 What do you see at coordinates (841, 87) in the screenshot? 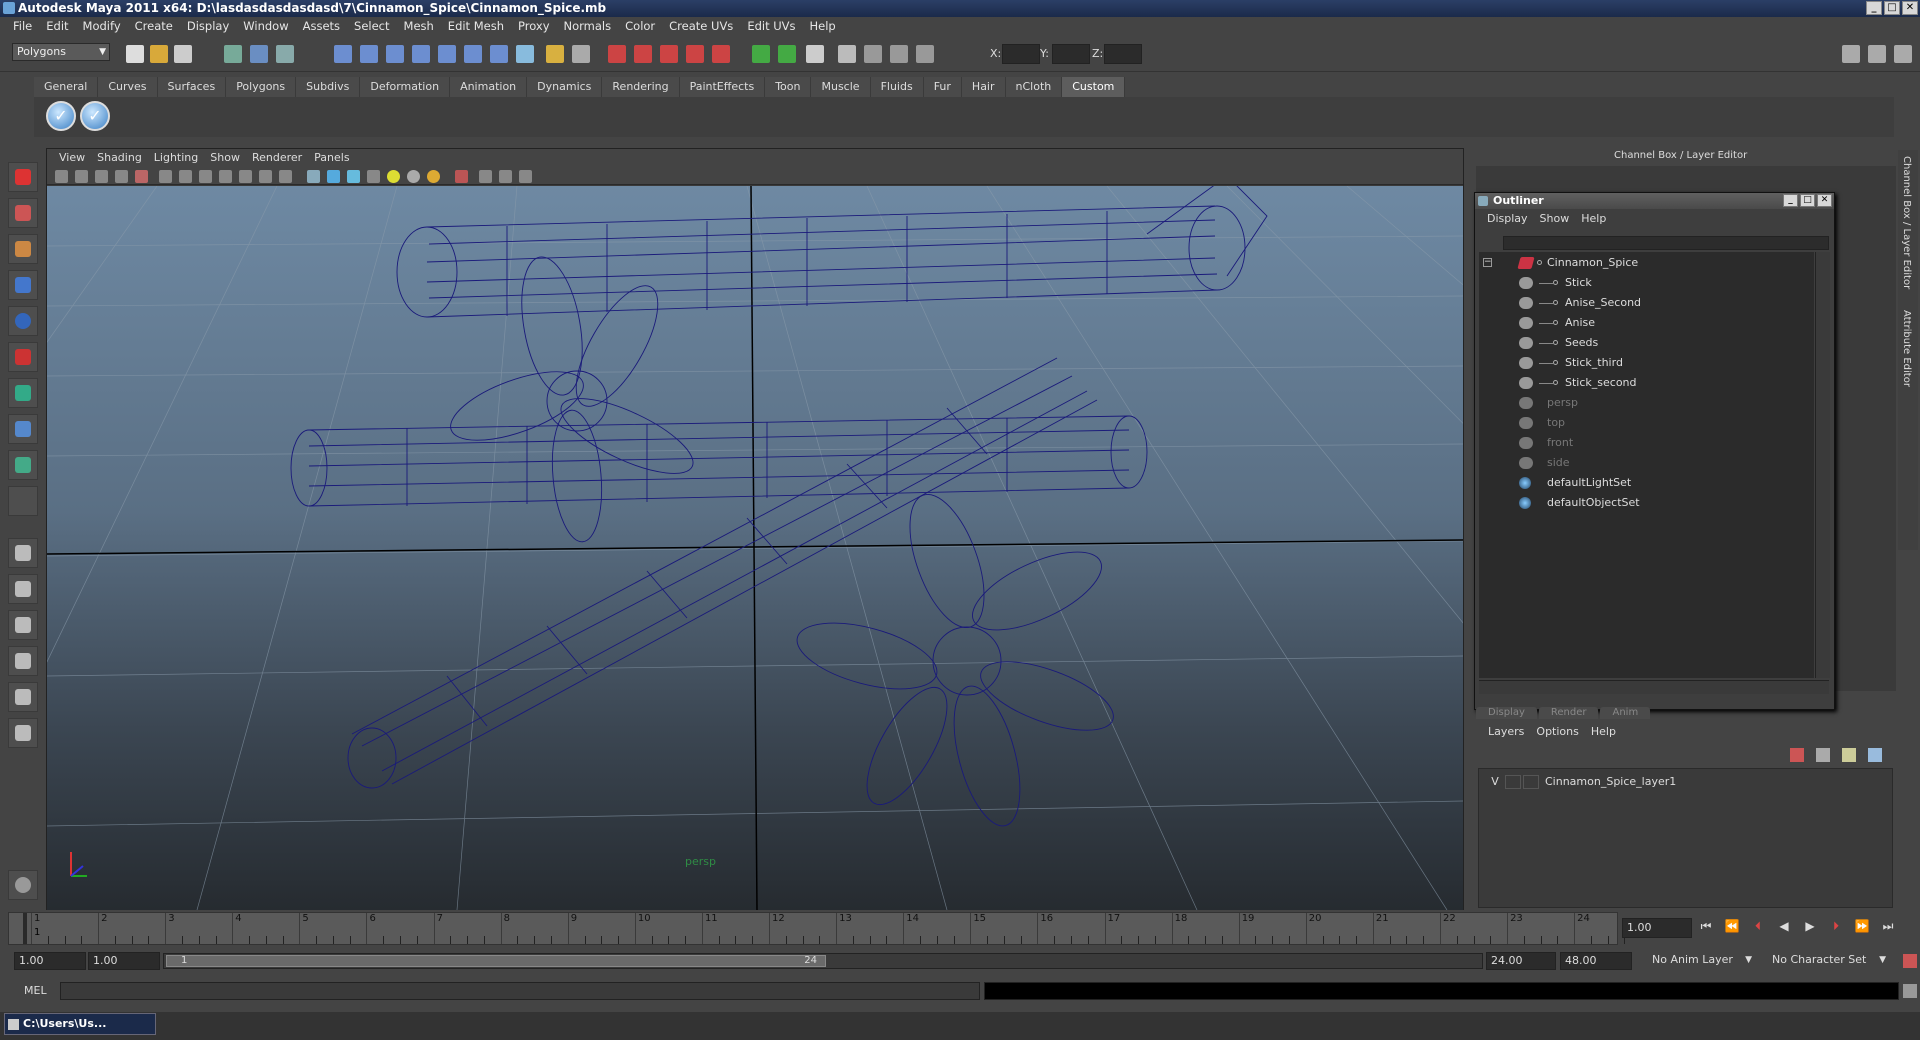
I see `shelf-tab-muscle: Muscle` at bounding box center [841, 87].